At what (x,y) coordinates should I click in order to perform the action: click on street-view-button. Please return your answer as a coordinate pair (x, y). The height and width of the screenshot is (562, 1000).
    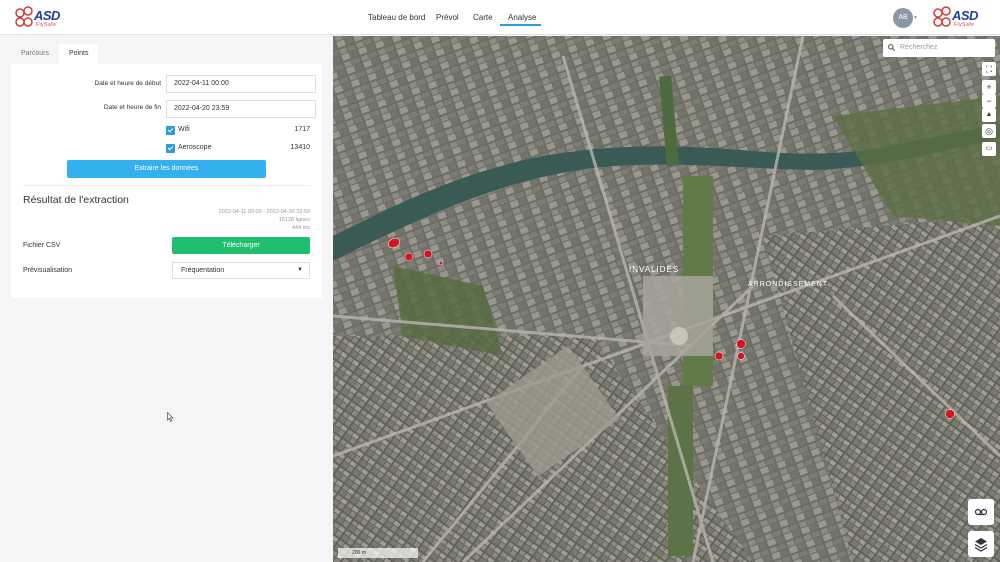
    Looking at the image, I should click on (981, 512).